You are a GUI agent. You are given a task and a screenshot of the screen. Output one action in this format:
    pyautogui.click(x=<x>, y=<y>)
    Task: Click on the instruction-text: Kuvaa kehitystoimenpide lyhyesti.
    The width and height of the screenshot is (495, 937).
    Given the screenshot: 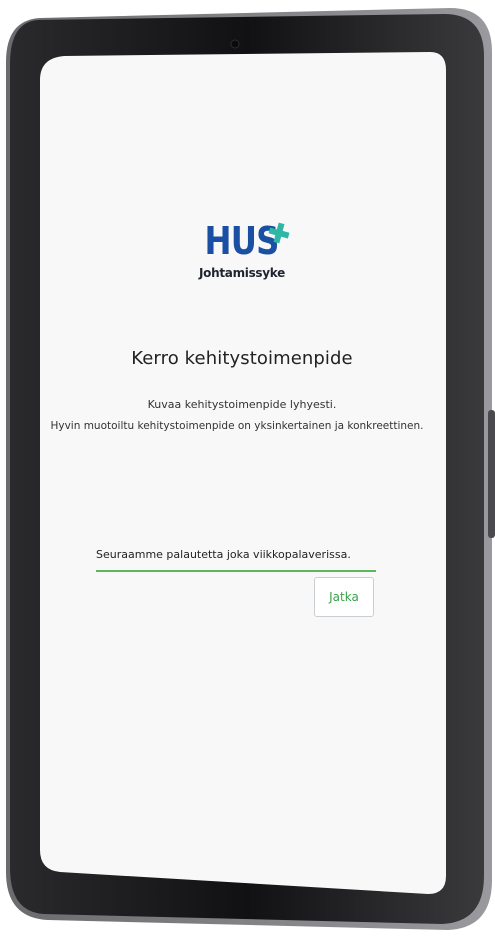 What is the action you would take?
    pyautogui.click(x=242, y=404)
    